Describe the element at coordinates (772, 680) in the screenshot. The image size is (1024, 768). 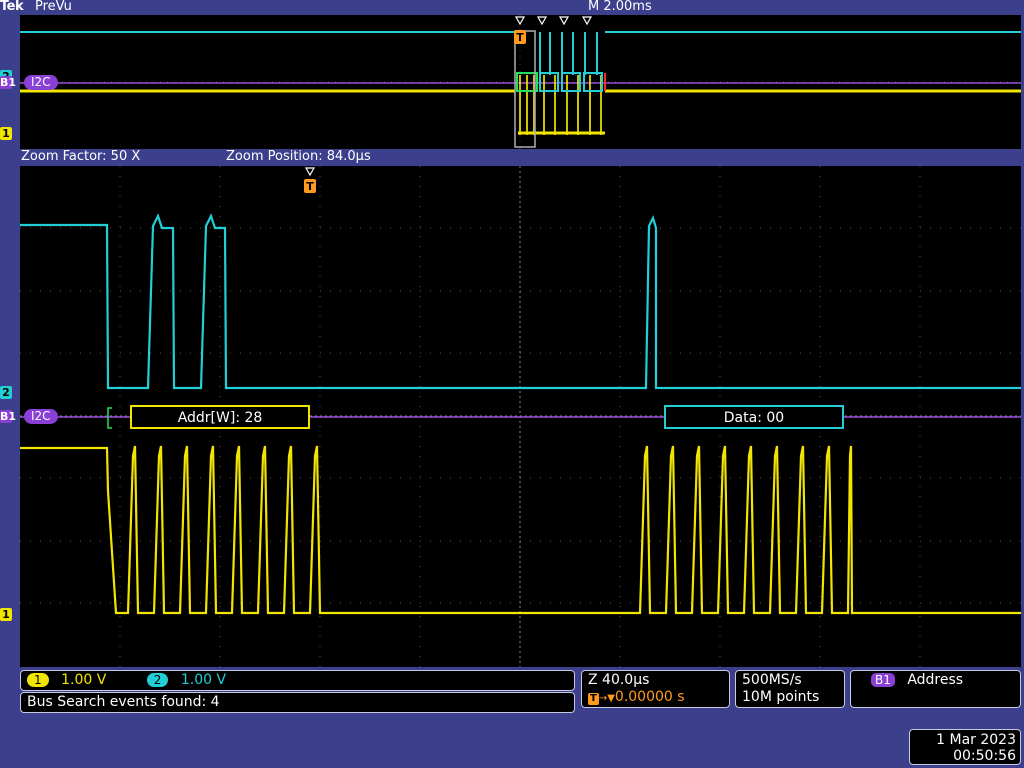
I see `sample-rate: 500MS/s` at that location.